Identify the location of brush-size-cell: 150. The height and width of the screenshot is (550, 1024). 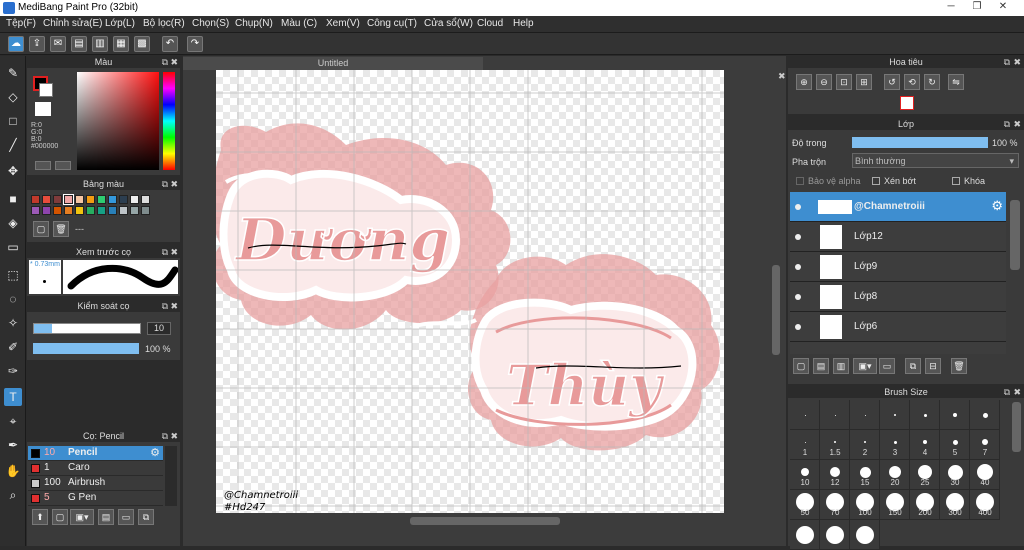
(895, 505).